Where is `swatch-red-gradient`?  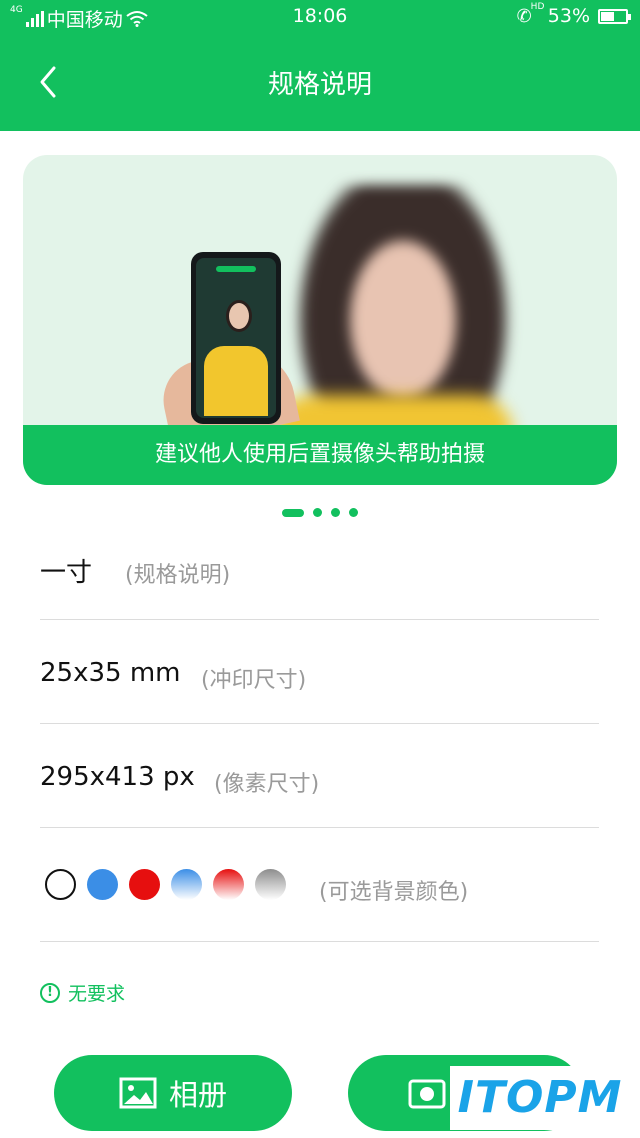
swatch-red-gradient is located at coordinates (228, 884).